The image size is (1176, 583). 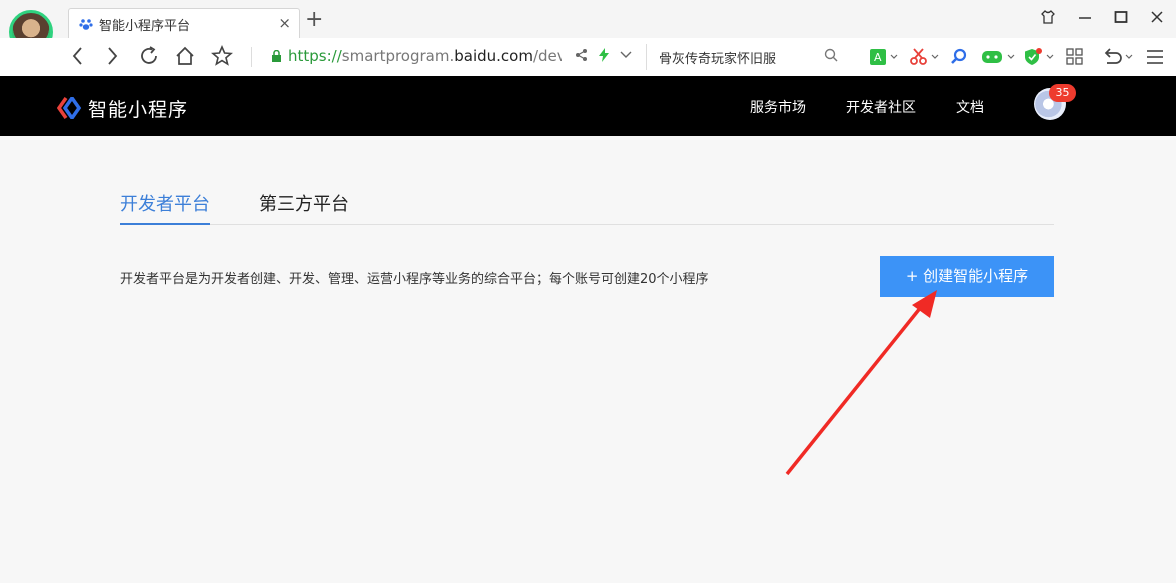 I want to click on search-box: 骨灰传奇玩家怀旧服, so click(x=746, y=57).